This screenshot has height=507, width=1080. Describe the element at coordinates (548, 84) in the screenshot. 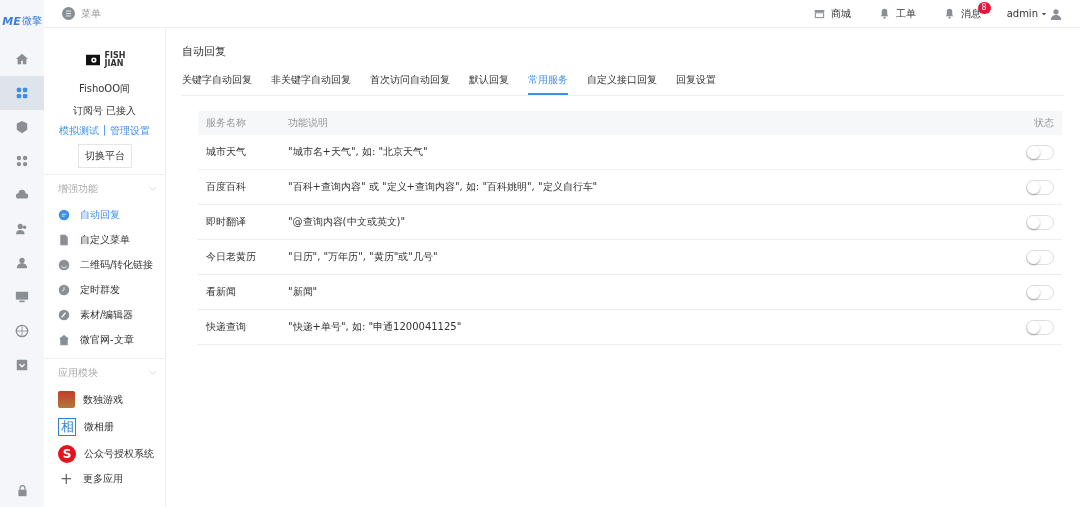

I see `tab: 常用服务` at that location.